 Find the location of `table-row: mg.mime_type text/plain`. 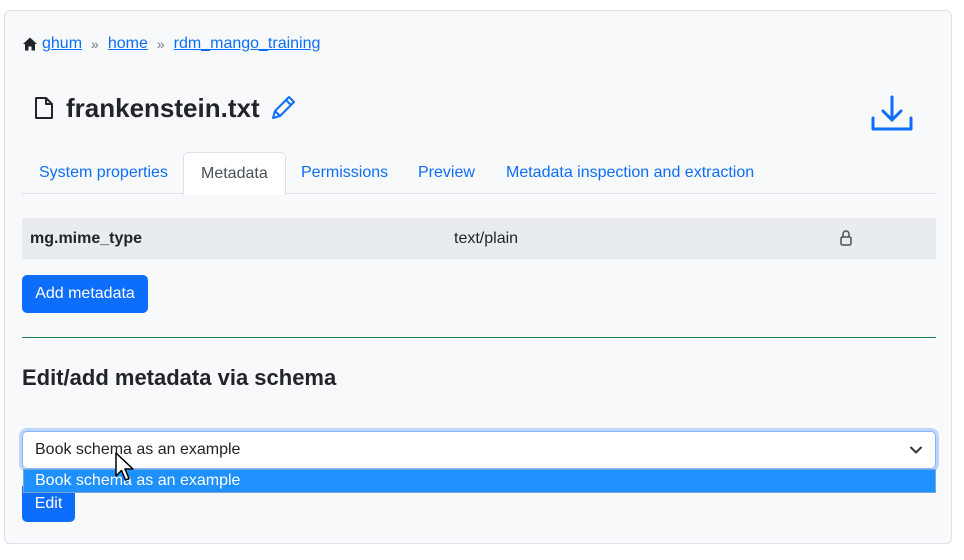

table-row: mg.mime_type text/plain is located at coordinates (479, 238).